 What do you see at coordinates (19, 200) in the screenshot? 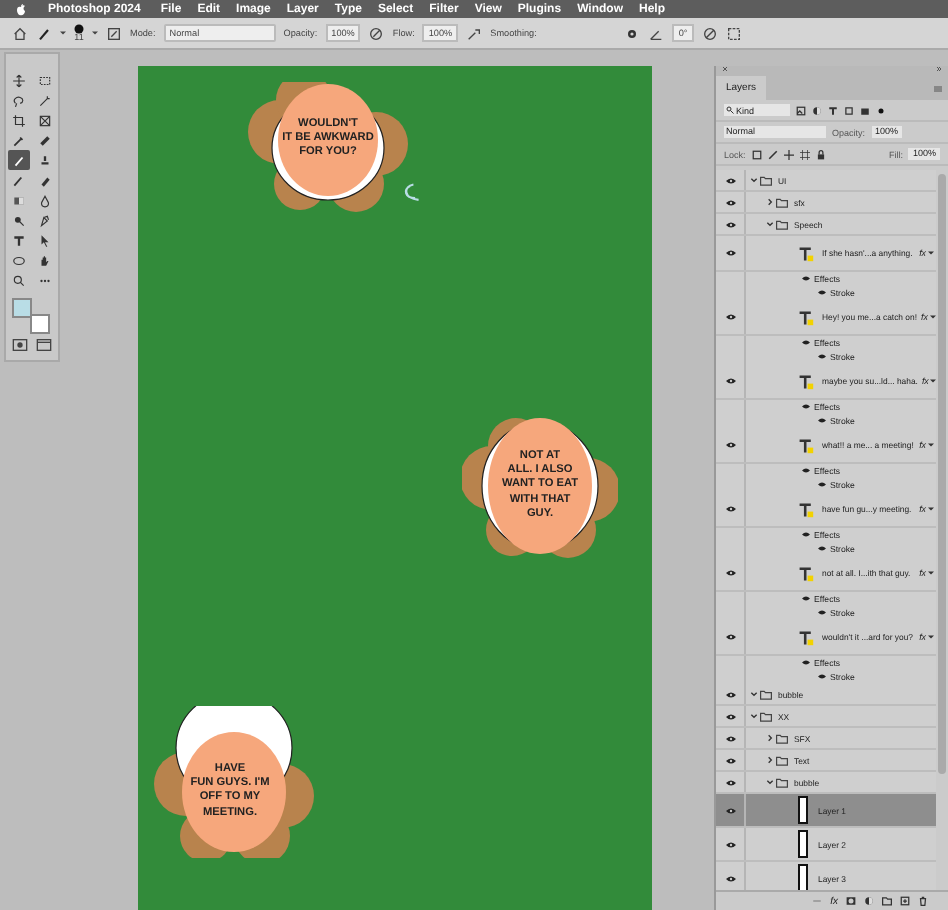
I see `gradient-icon` at bounding box center [19, 200].